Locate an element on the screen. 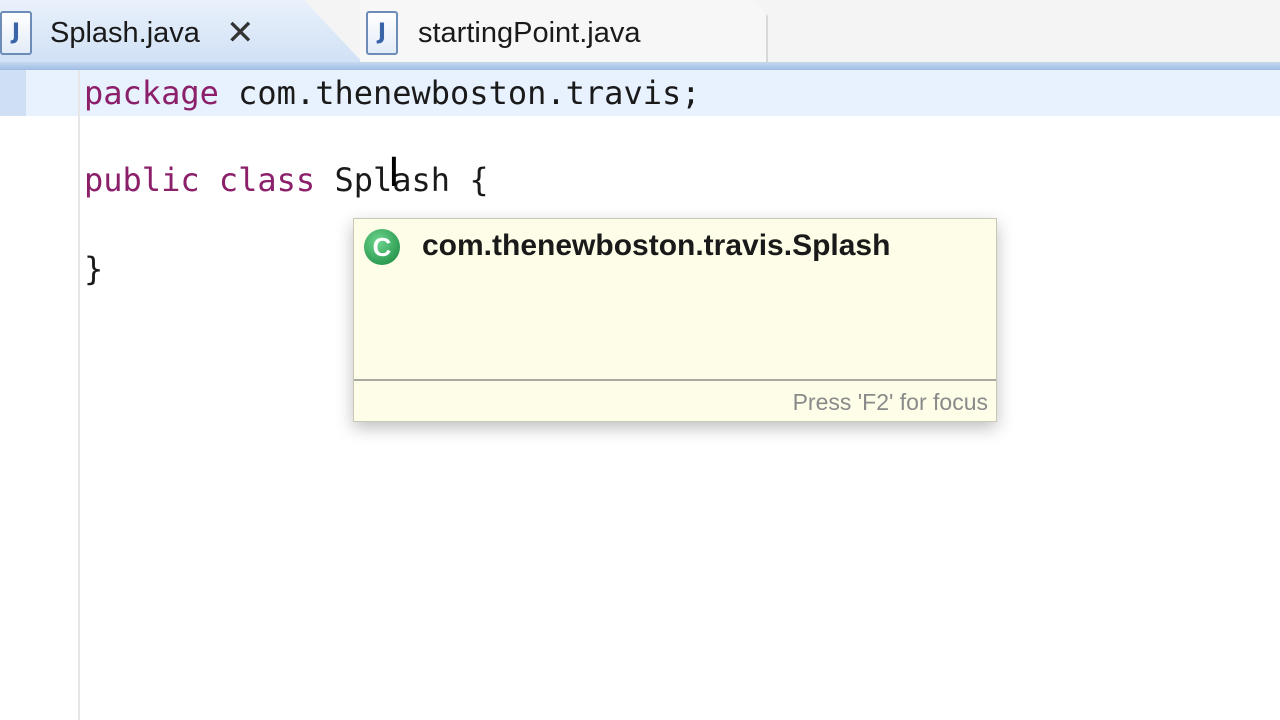  close-icon: ✕ is located at coordinates (240, 33).